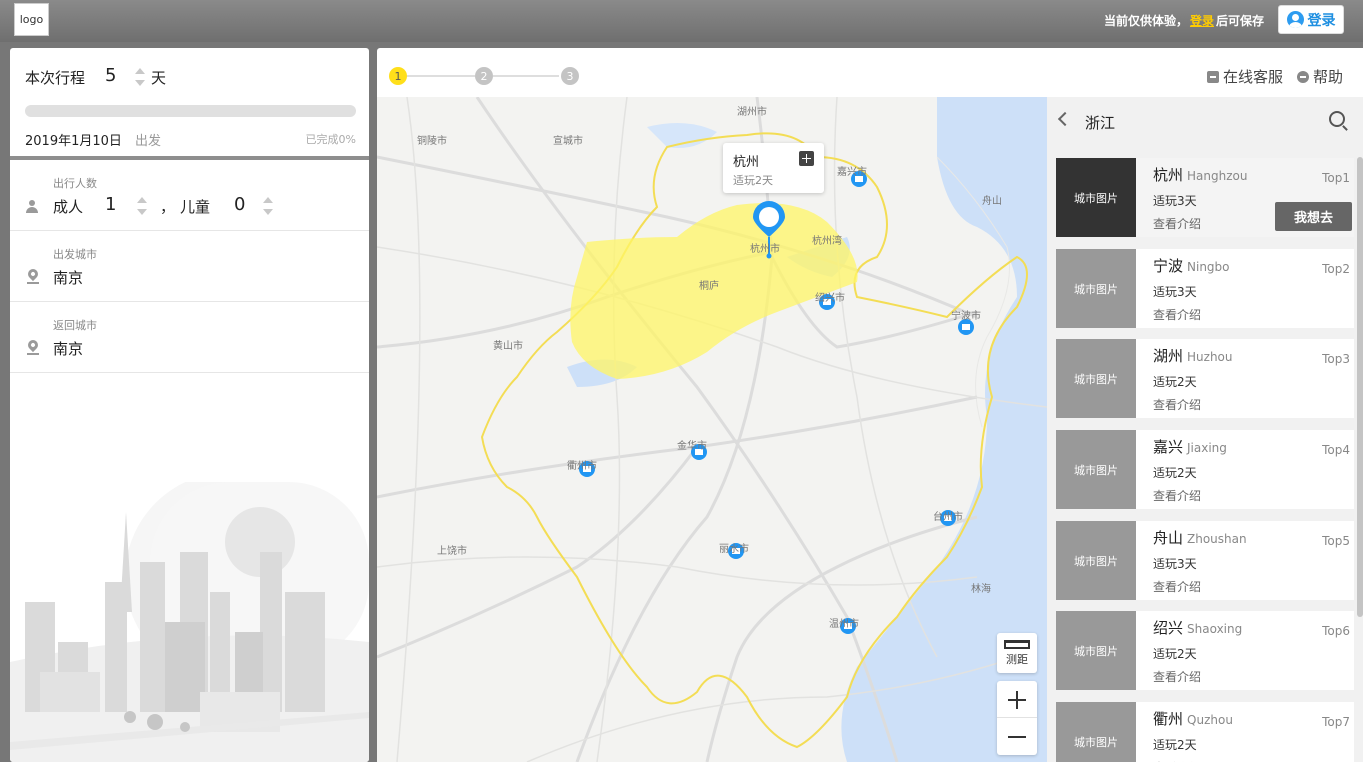  I want to click on save-notice: 当前仅供体验， 登录 后可保存, so click(1184, 20).